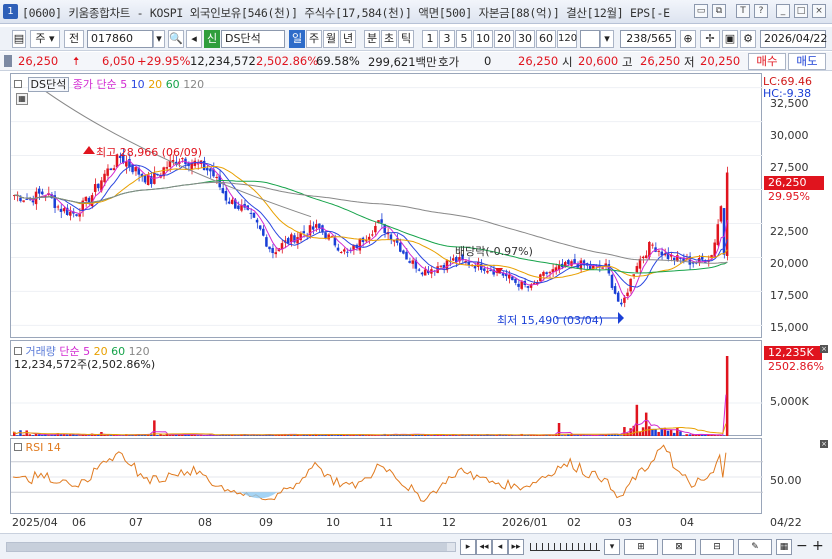 The image size is (832, 559). What do you see at coordinates (755, 547) in the screenshot?
I see `drawing-icon: ✎` at bounding box center [755, 547].